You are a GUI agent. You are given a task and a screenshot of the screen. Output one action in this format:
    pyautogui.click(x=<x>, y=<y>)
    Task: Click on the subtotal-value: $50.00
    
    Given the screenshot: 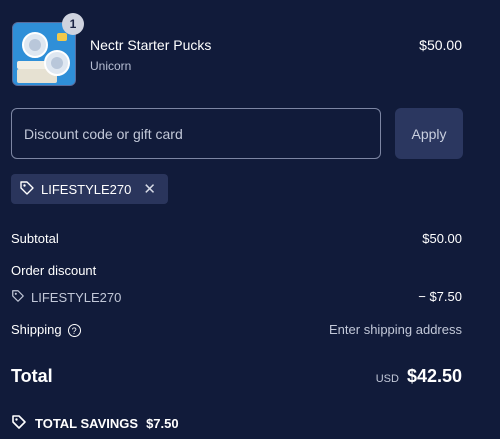 What is the action you would take?
    pyautogui.click(x=442, y=238)
    